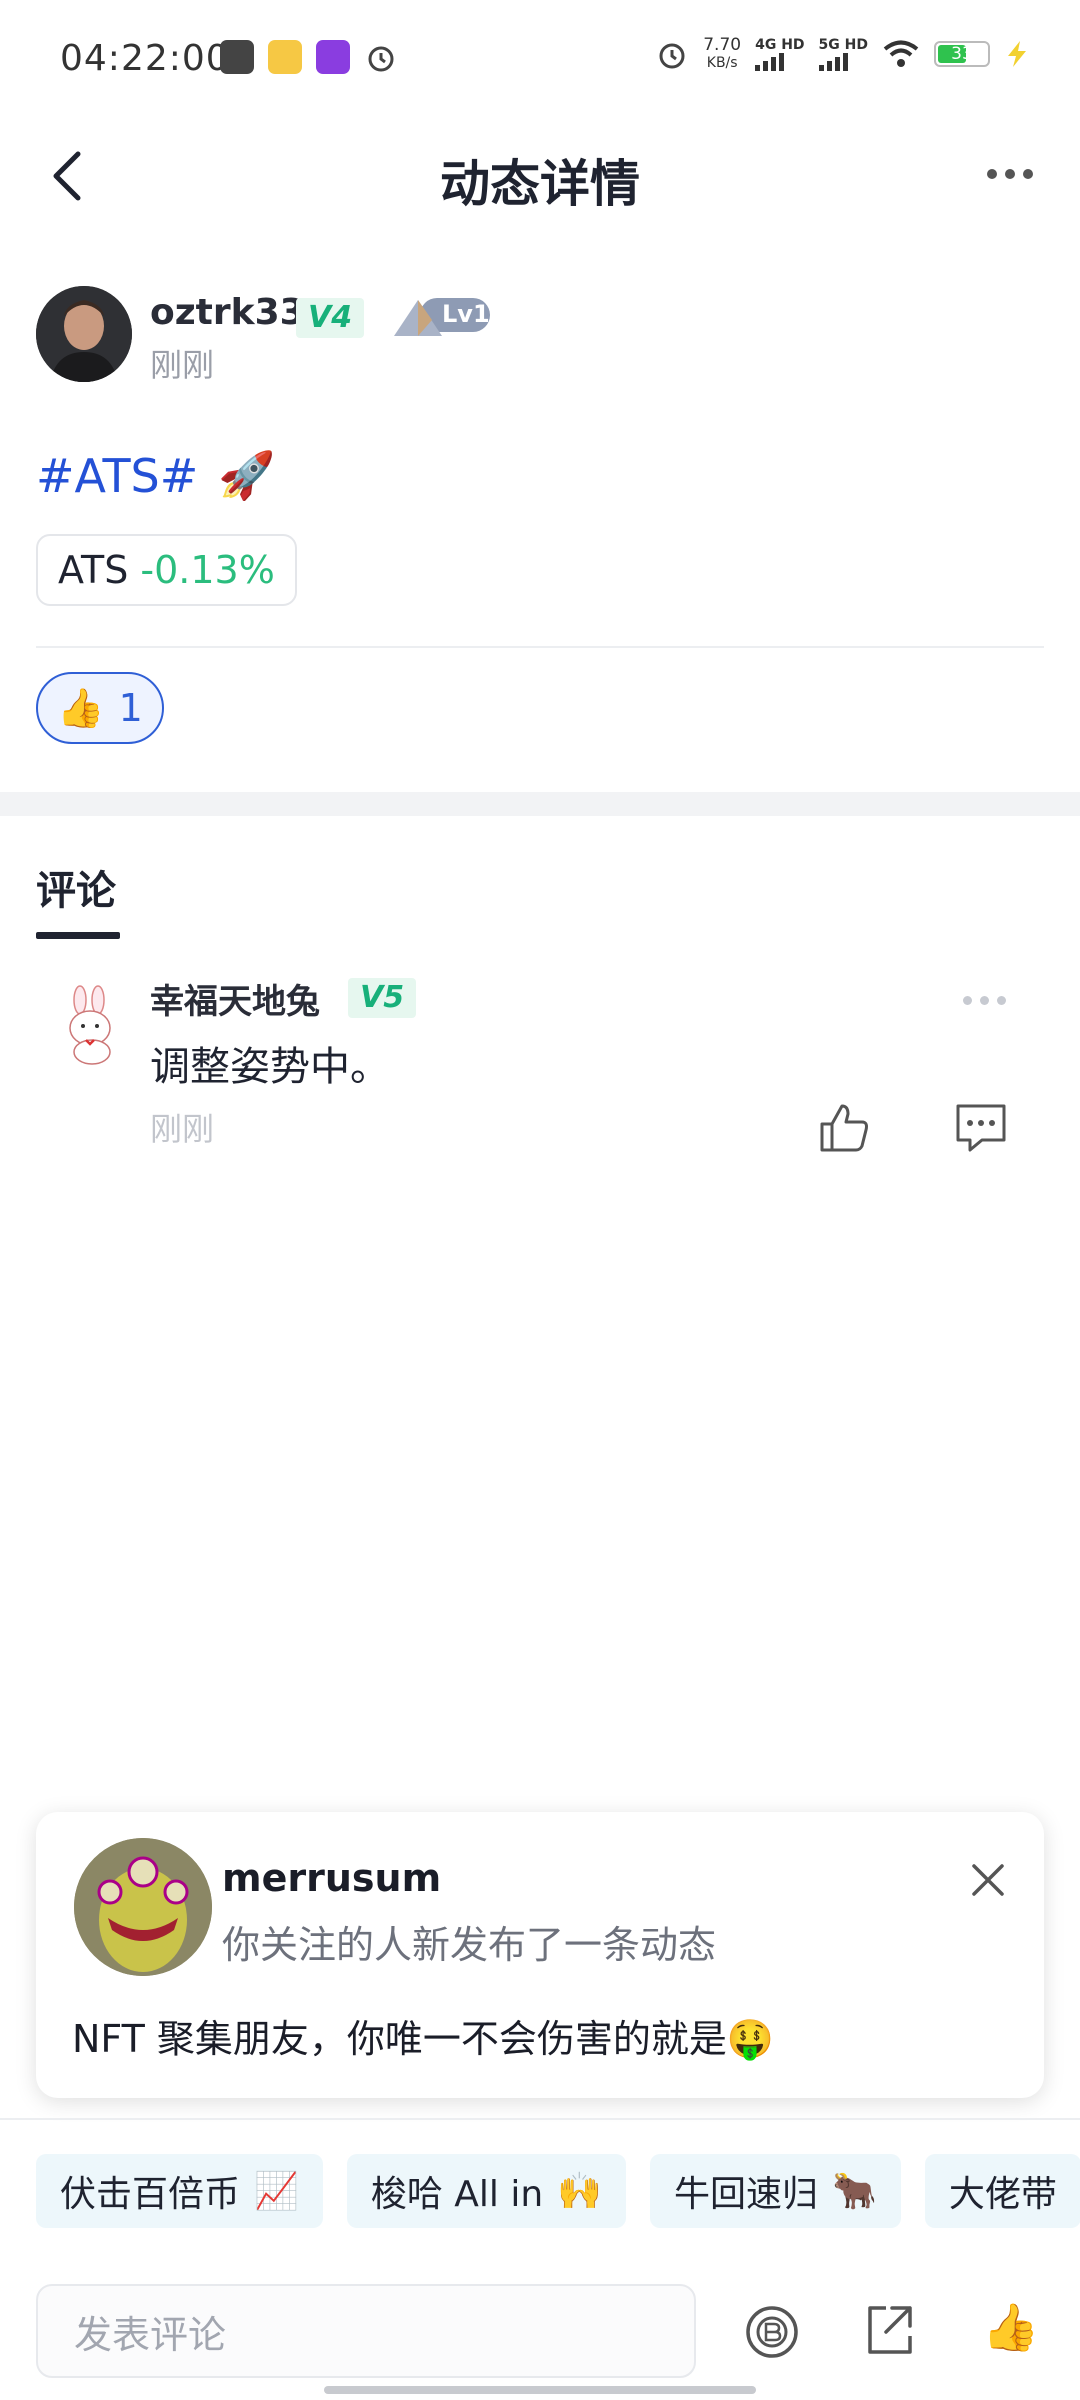  Describe the element at coordinates (227, 312) in the screenshot. I see `author-name: oztrk33` at that location.